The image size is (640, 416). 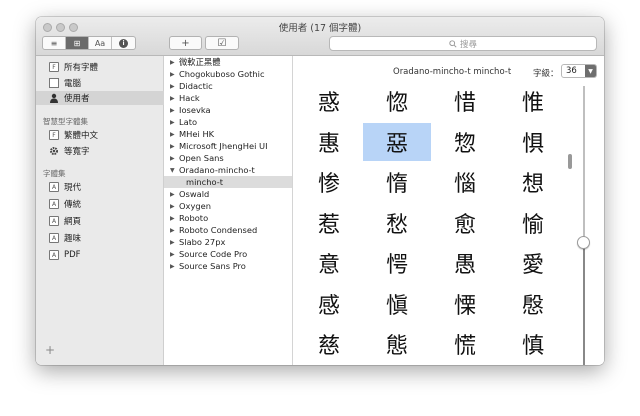 I want to click on collections-heading: 字體集, so click(x=54, y=173).